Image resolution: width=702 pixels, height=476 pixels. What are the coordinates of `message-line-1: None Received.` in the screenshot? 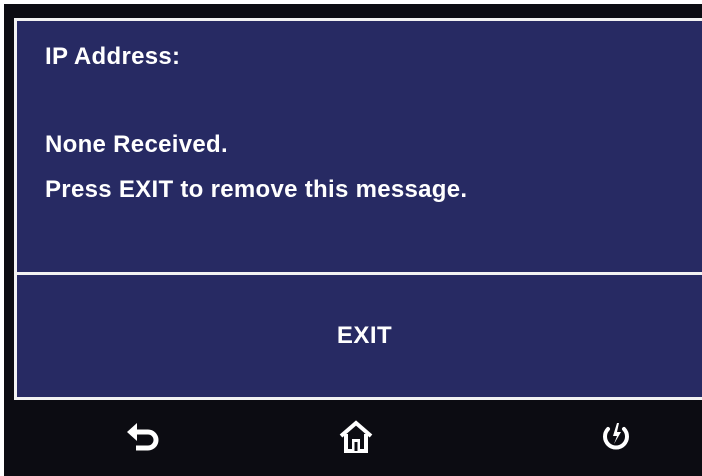 It's located at (136, 144).